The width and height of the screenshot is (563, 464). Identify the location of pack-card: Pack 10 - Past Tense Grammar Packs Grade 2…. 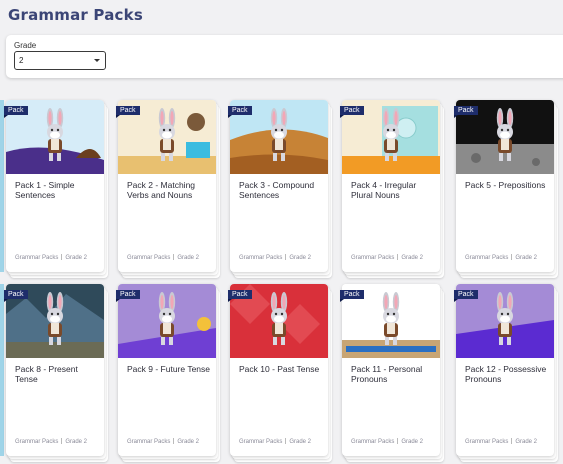
(280, 373).